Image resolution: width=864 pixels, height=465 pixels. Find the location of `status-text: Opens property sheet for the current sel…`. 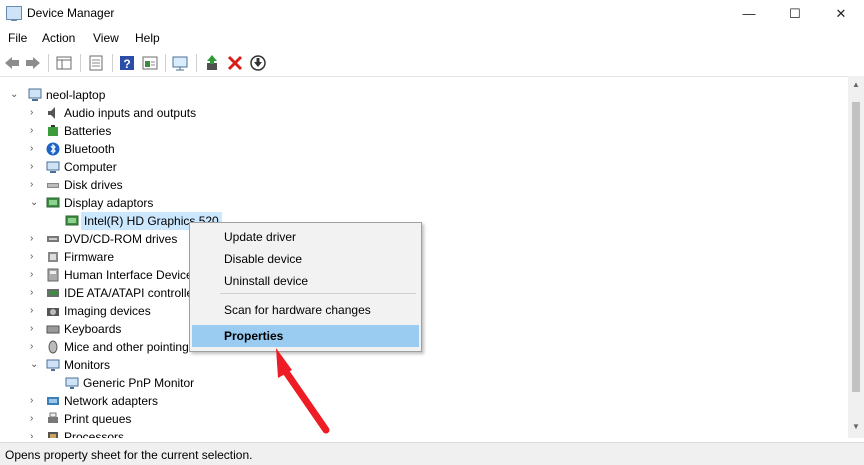

status-text: Opens property sheet for the current sel… is located at coordinates (129, 455).